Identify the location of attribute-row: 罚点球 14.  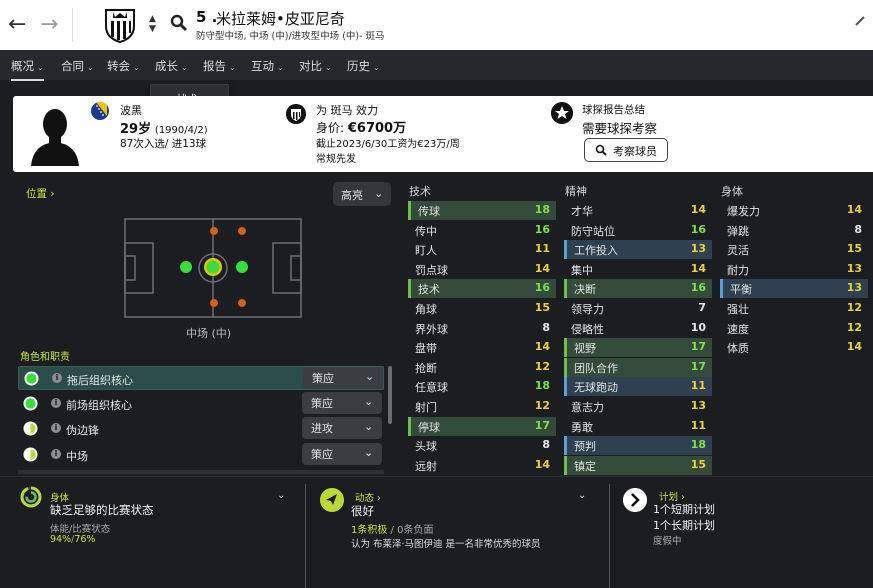
(482, 269).